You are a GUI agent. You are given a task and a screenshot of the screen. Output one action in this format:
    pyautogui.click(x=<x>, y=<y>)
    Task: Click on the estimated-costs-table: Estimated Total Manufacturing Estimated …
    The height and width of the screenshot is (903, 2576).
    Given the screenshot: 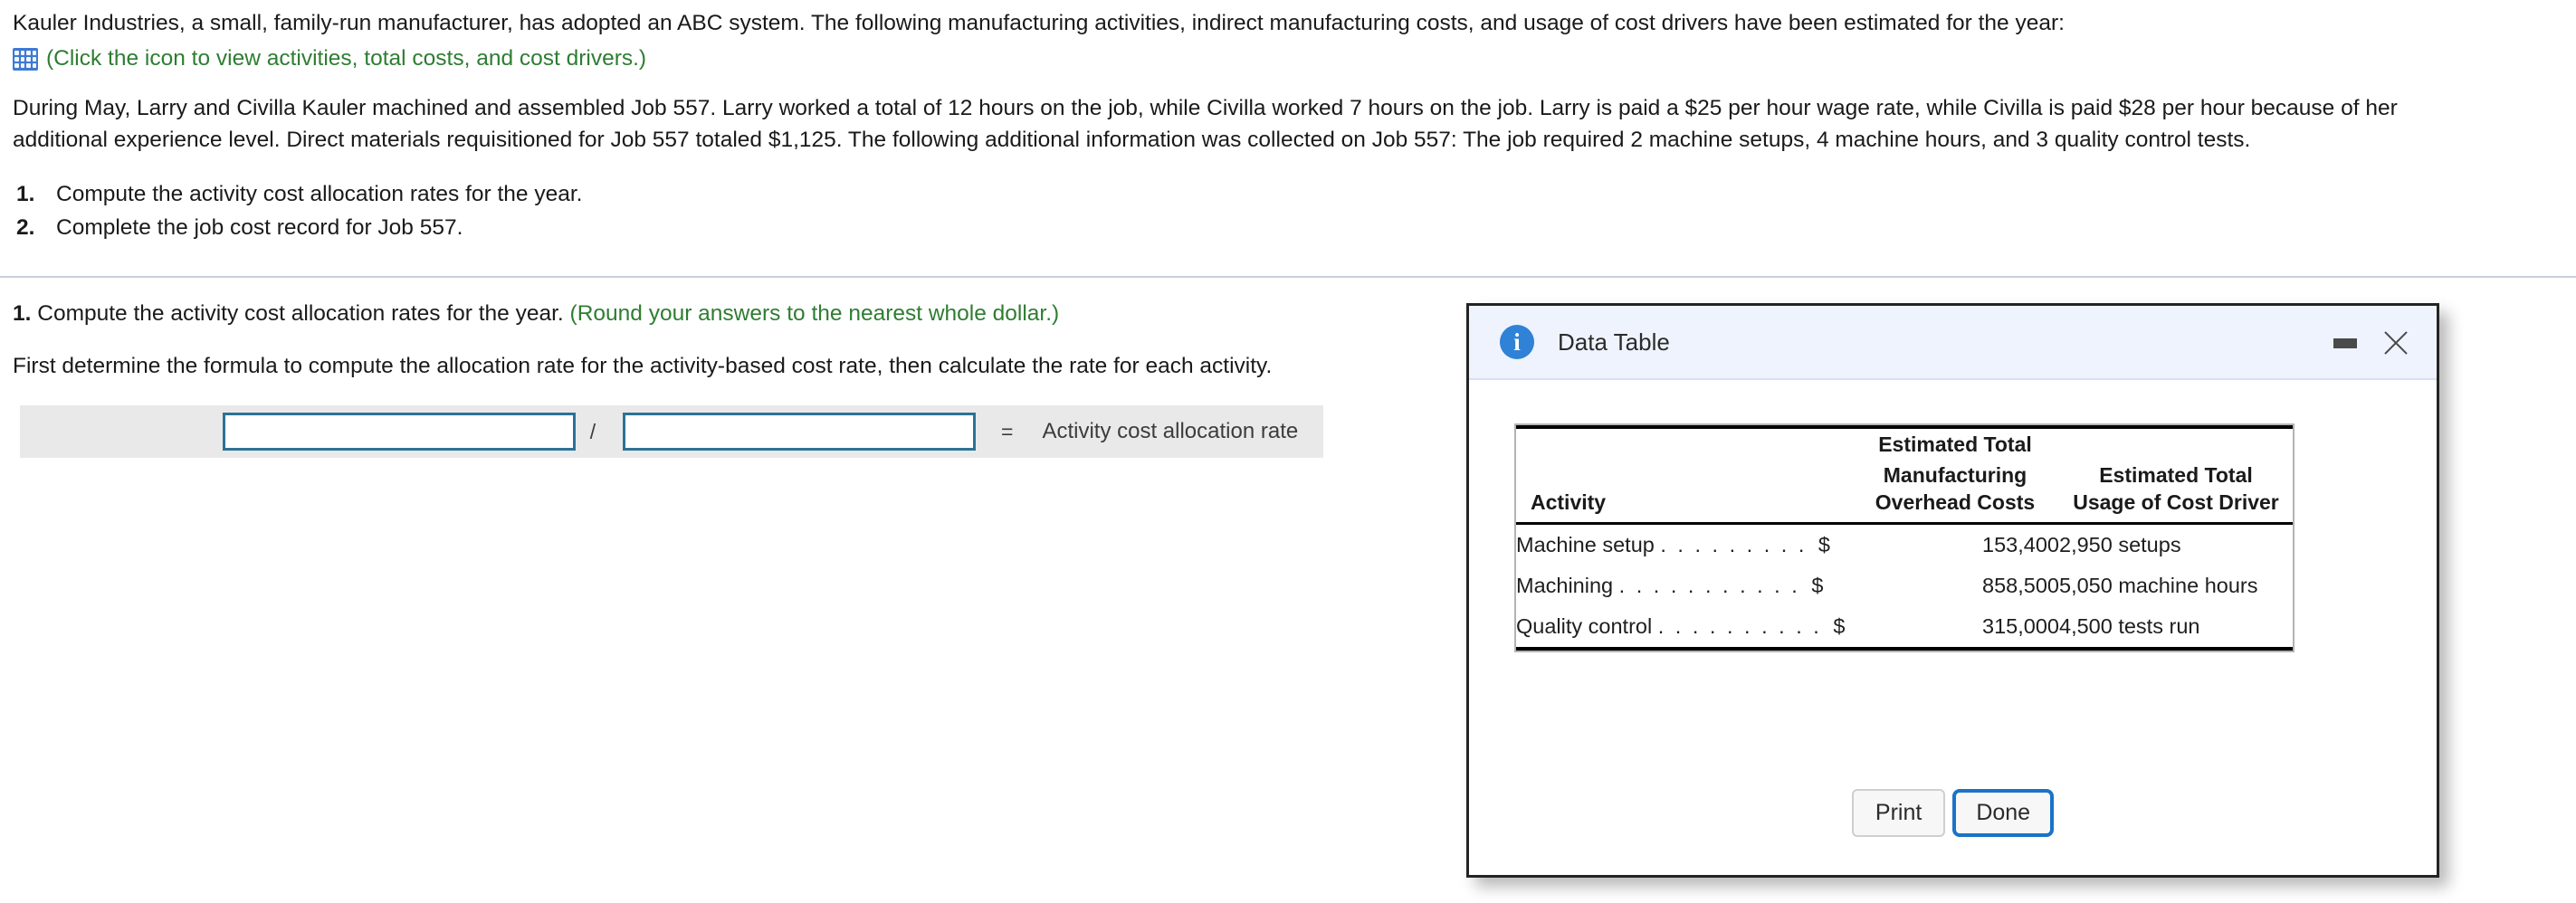 What is the action you would take?
    pyautogui.click(x=1905, y=538)
    